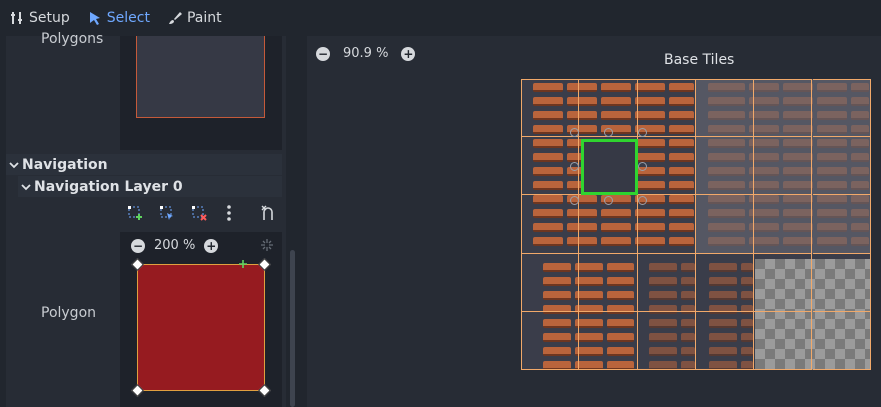  What do you see at coordinates (108, 186) in the screenshot?
I see `navigation-layer-label: Navigation Layer 0` at bounding box center [108, 186].